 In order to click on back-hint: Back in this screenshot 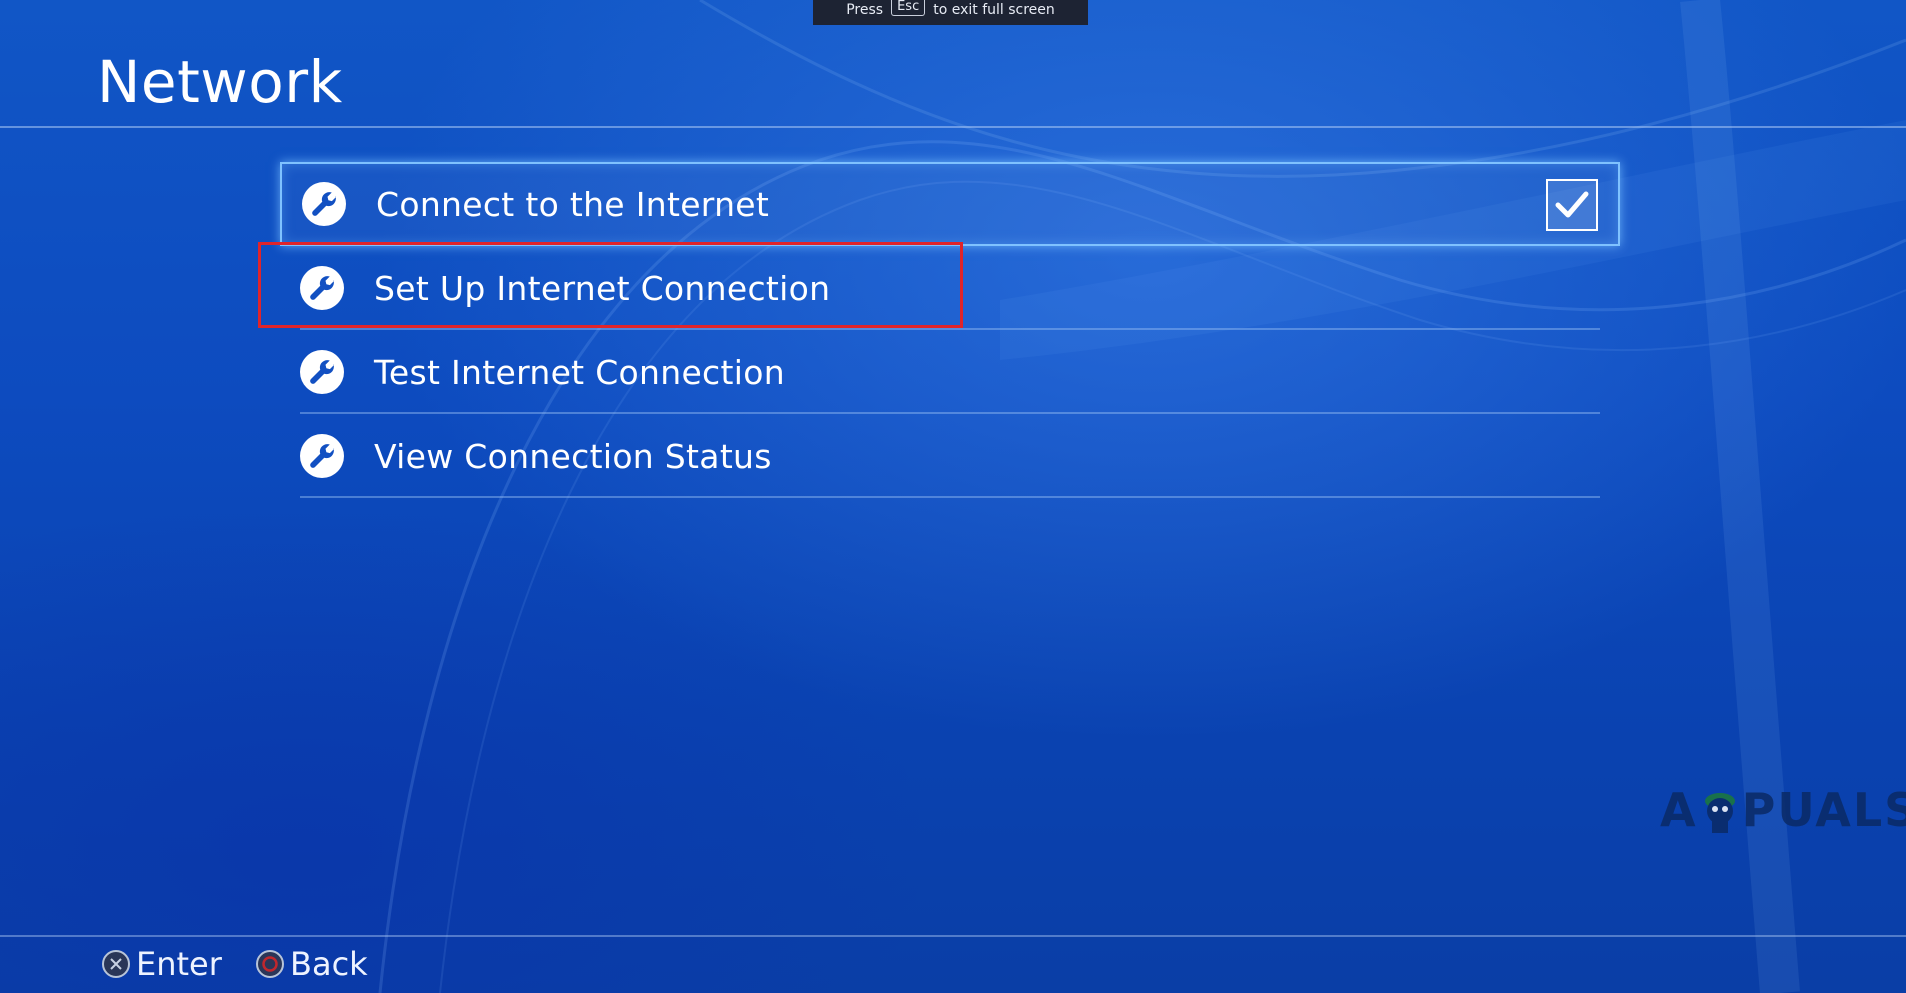, I will do `click(312, 964)`.